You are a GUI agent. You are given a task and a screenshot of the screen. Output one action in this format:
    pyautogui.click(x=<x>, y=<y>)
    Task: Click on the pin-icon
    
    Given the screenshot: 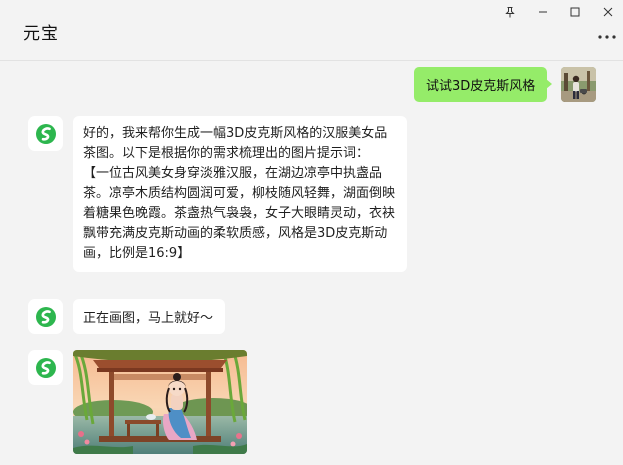 What is the action you would take?
    pyautogui.click(x=510, y=12)
    